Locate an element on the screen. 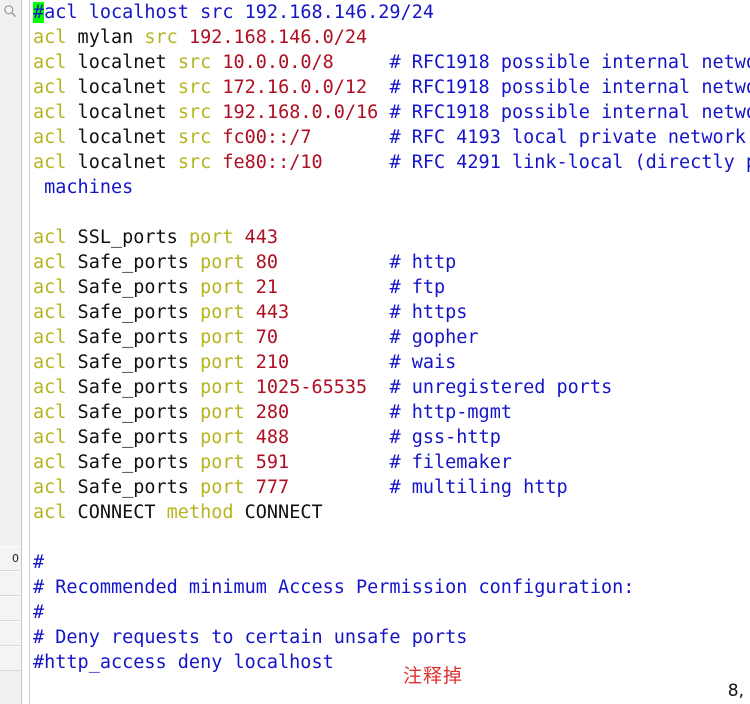 This screenshot has height=704, width=750. code-line: #http_access deny localhost is located at coordinates (391, 662).